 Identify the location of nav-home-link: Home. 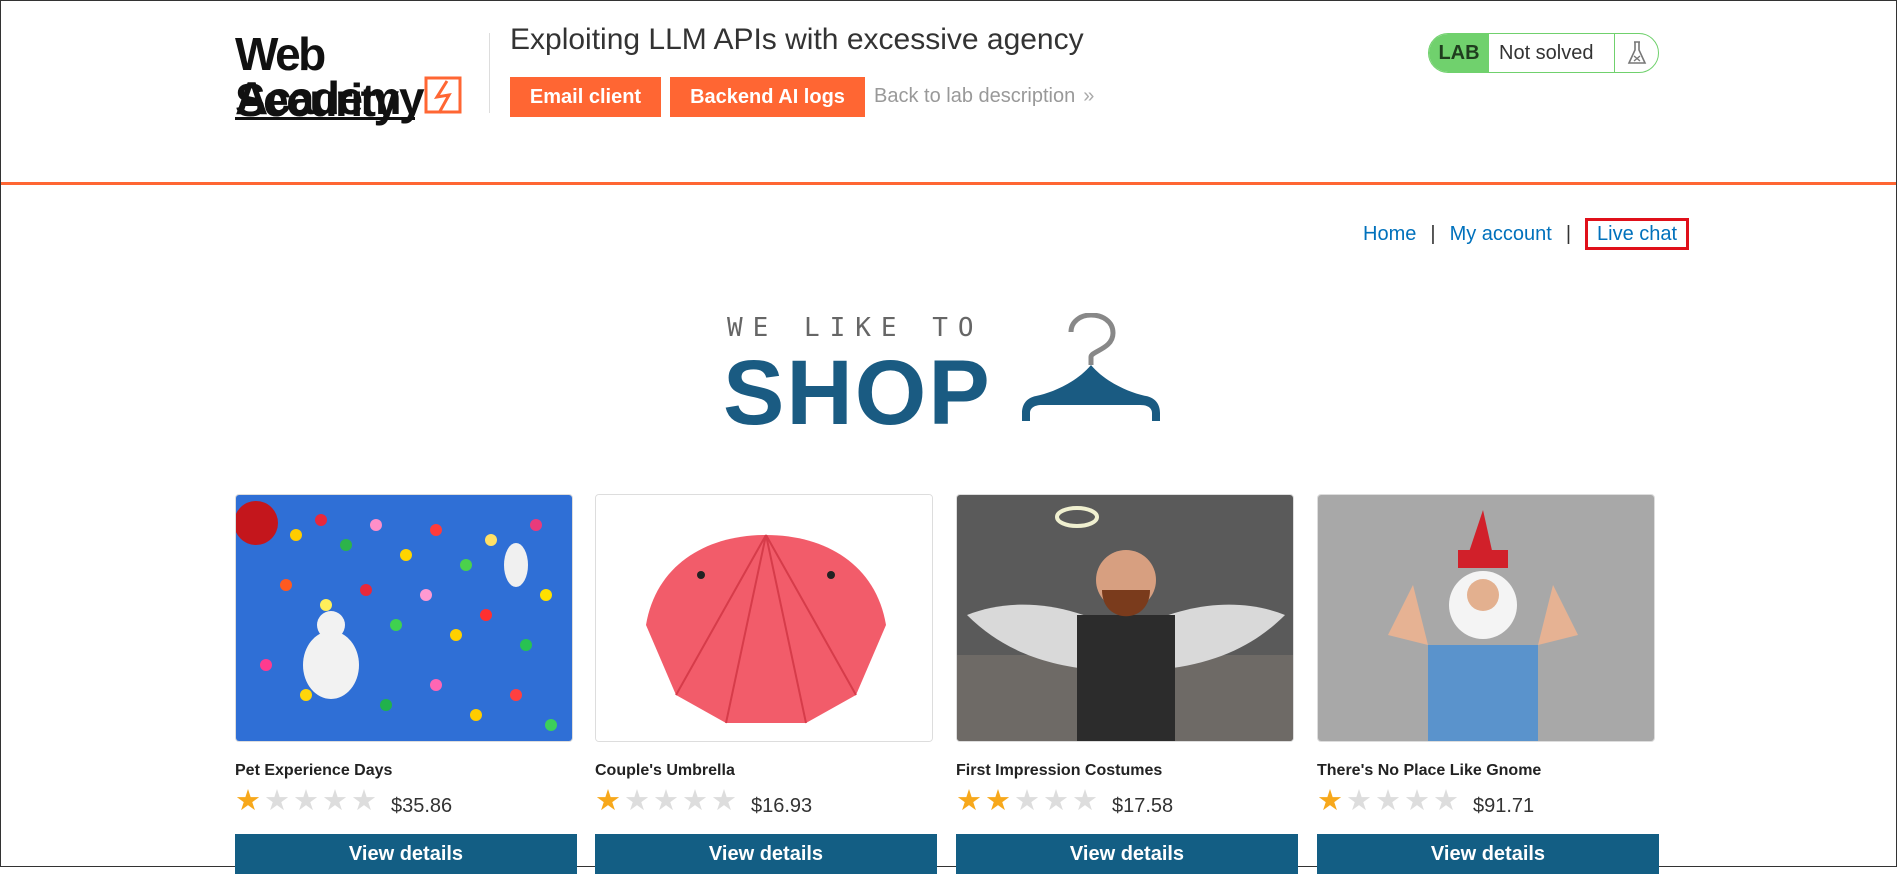
(1389, 234).